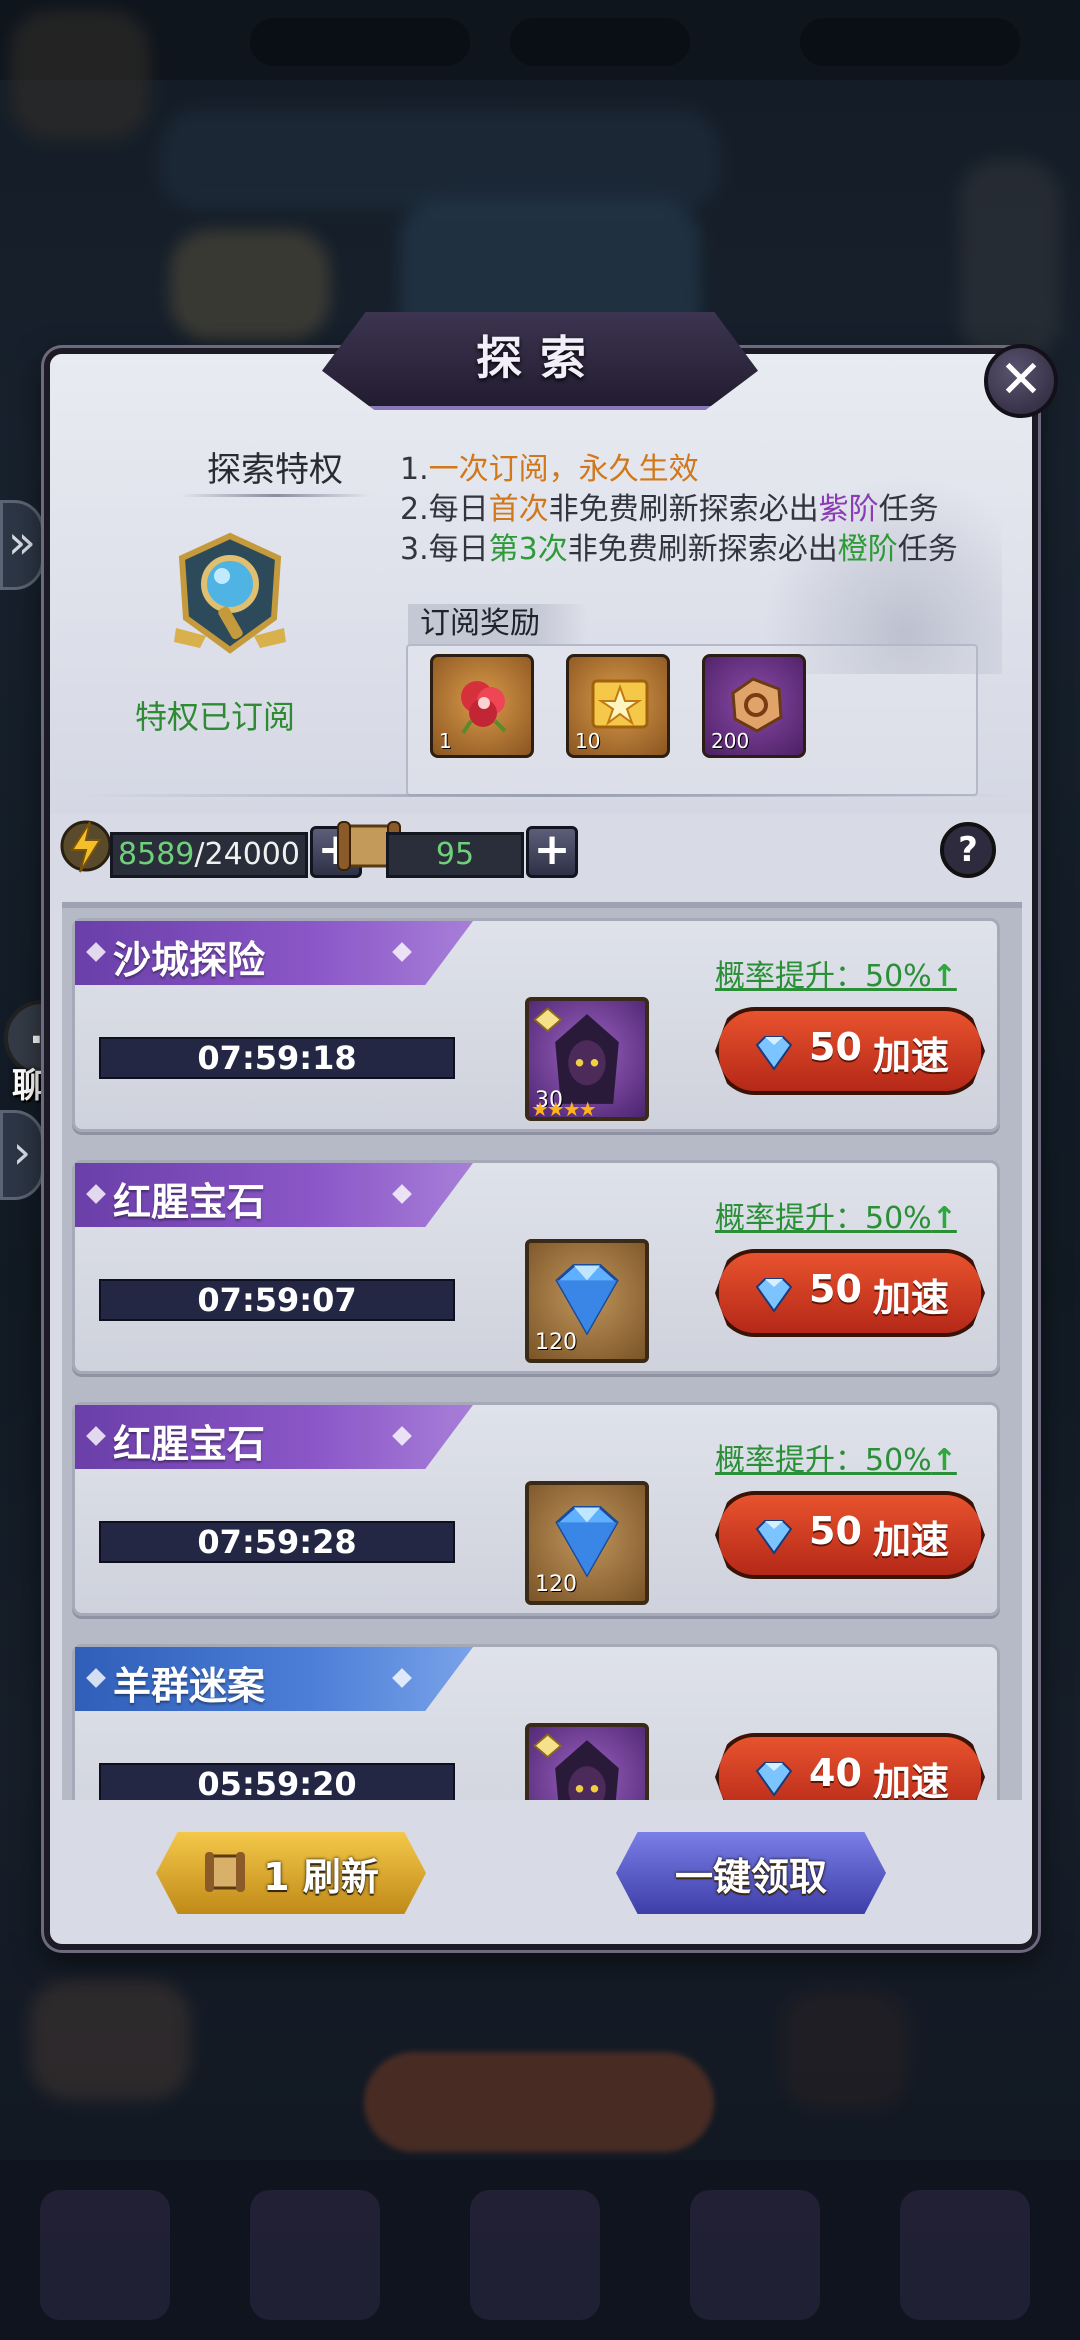 This screenshot has height=2340, width=1080. I want to click on magnifier-medal-icon, so click(230, 593).